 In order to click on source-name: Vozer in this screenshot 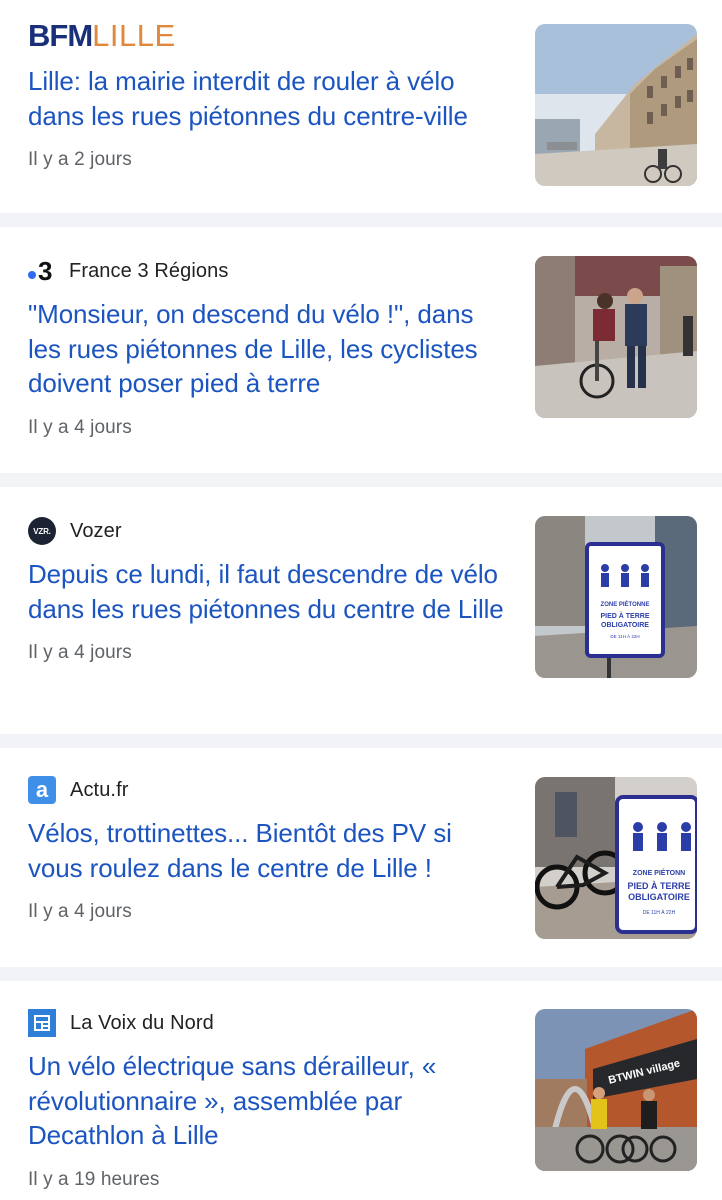, I will do `click(96, 530)`.